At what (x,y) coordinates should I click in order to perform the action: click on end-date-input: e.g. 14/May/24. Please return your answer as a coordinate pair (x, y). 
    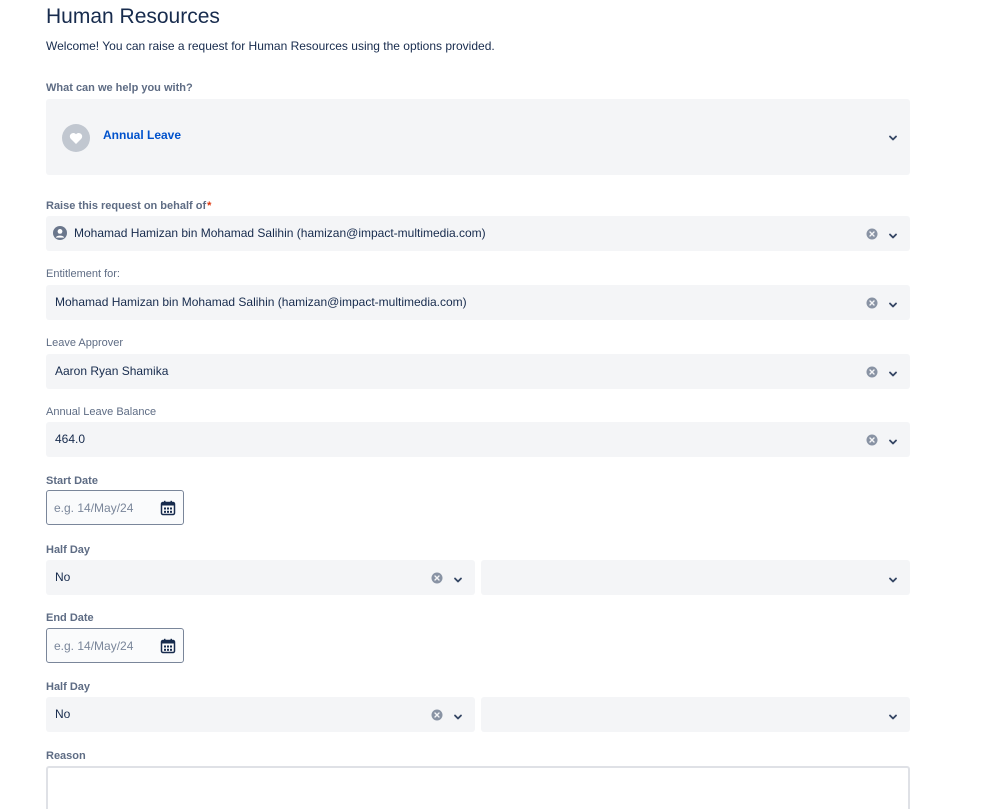
    Looking at the image, I should click on (115, 645).